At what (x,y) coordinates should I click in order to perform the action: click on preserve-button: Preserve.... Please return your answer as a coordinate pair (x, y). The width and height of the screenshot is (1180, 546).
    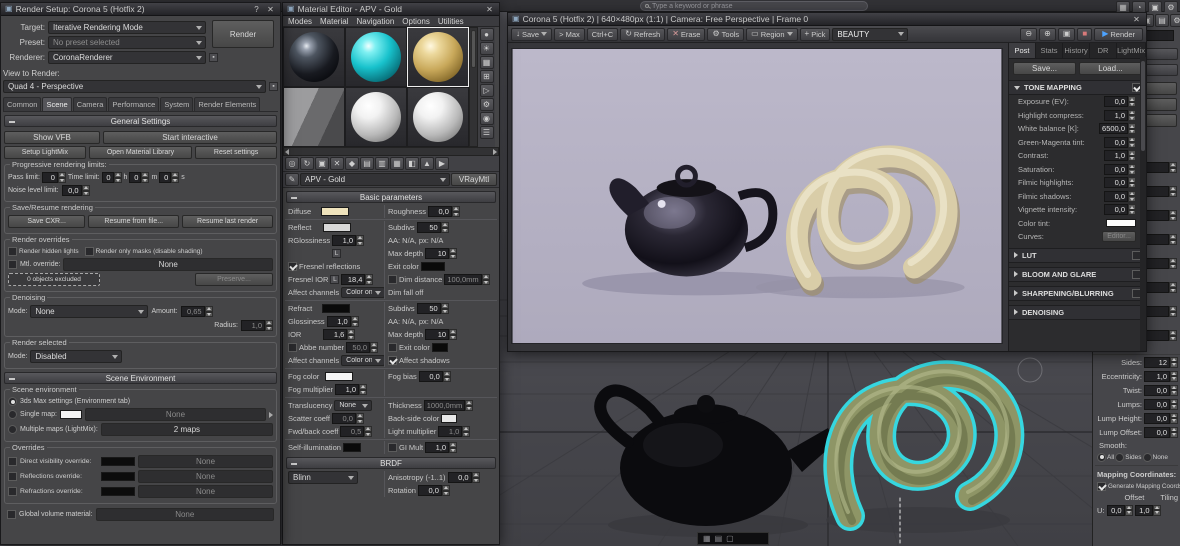
    Looking at the image, I should click on (234, 279).